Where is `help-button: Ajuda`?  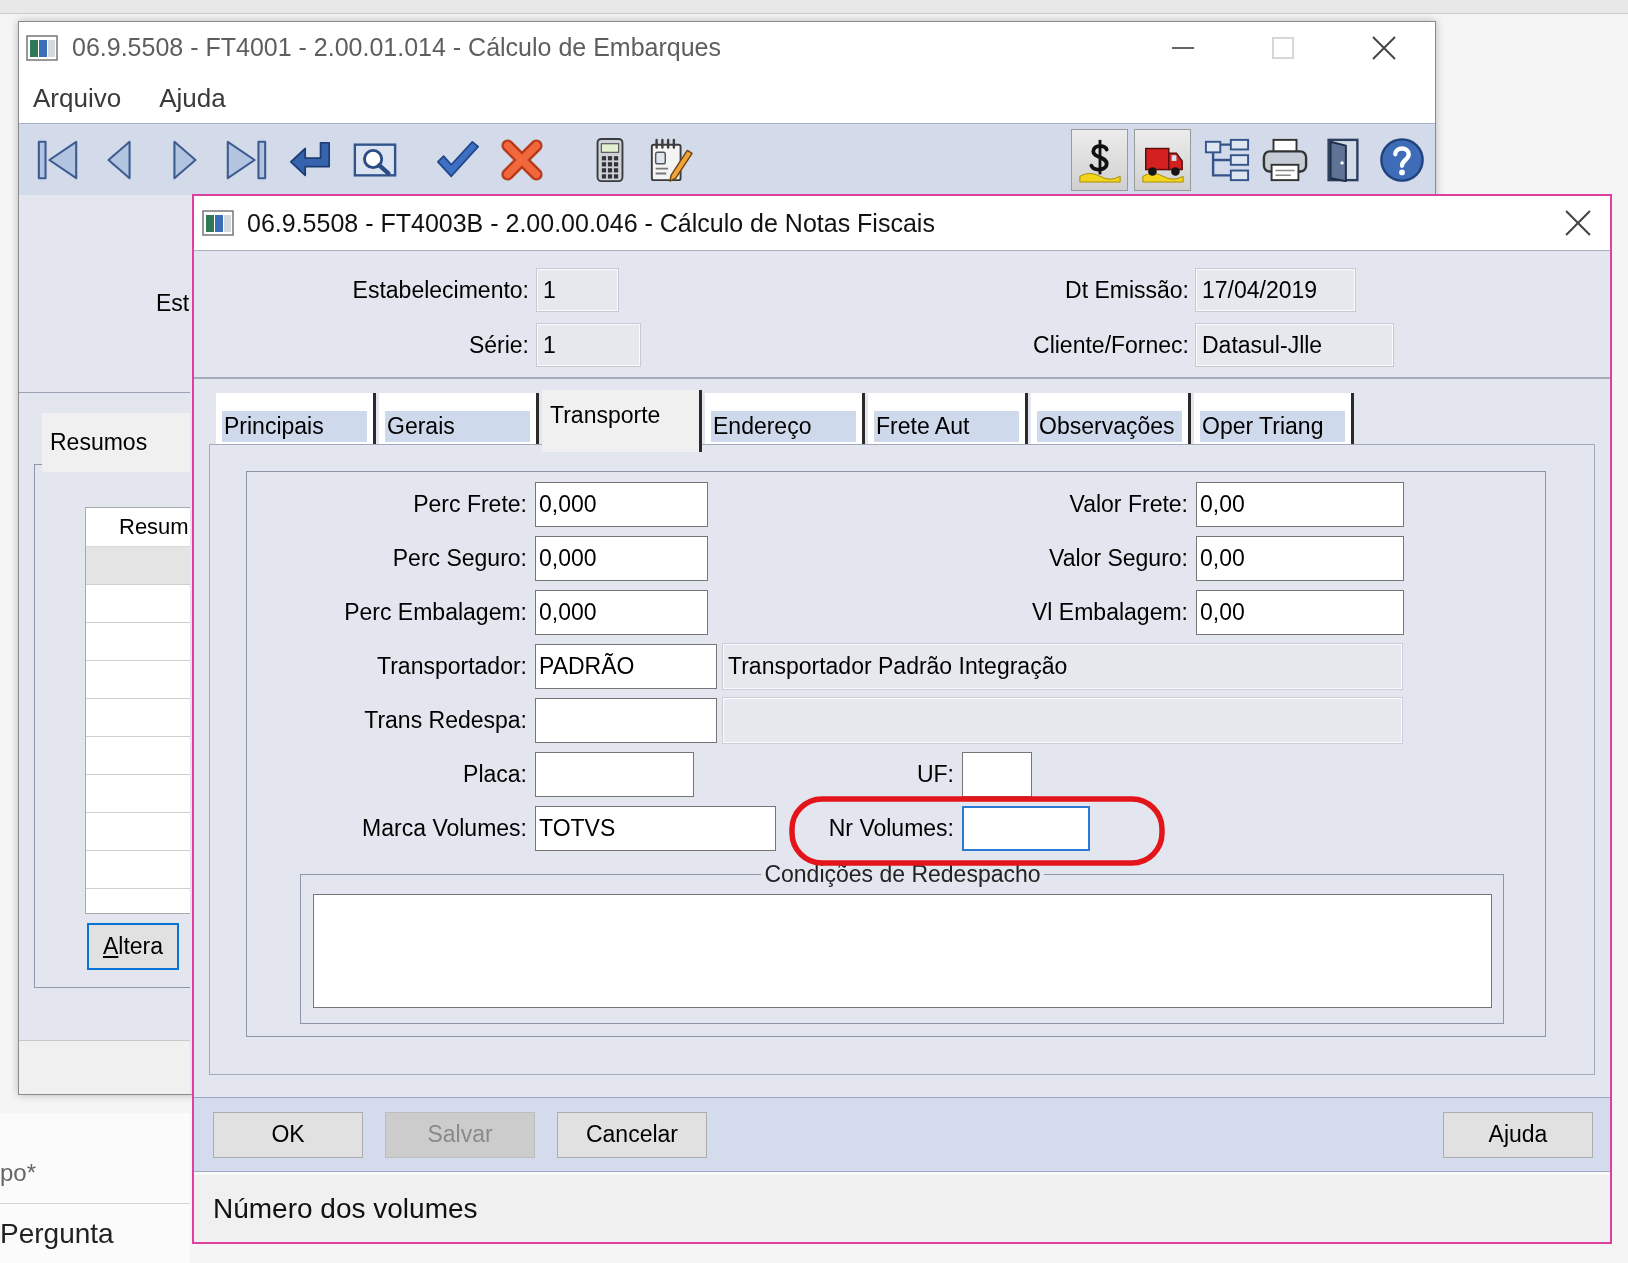 help-button: Ajuda is located at coordinates (1518, 1134).